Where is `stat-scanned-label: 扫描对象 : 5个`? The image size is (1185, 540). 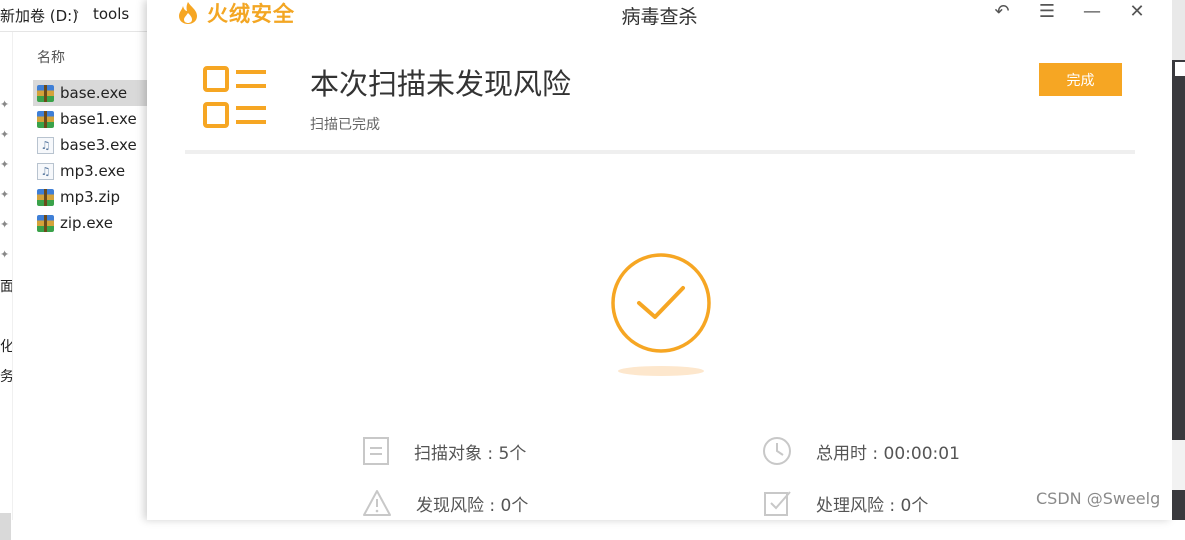
stat-scanned-label: 扫描对象 : 5个 is located at coordinates (470, 453).